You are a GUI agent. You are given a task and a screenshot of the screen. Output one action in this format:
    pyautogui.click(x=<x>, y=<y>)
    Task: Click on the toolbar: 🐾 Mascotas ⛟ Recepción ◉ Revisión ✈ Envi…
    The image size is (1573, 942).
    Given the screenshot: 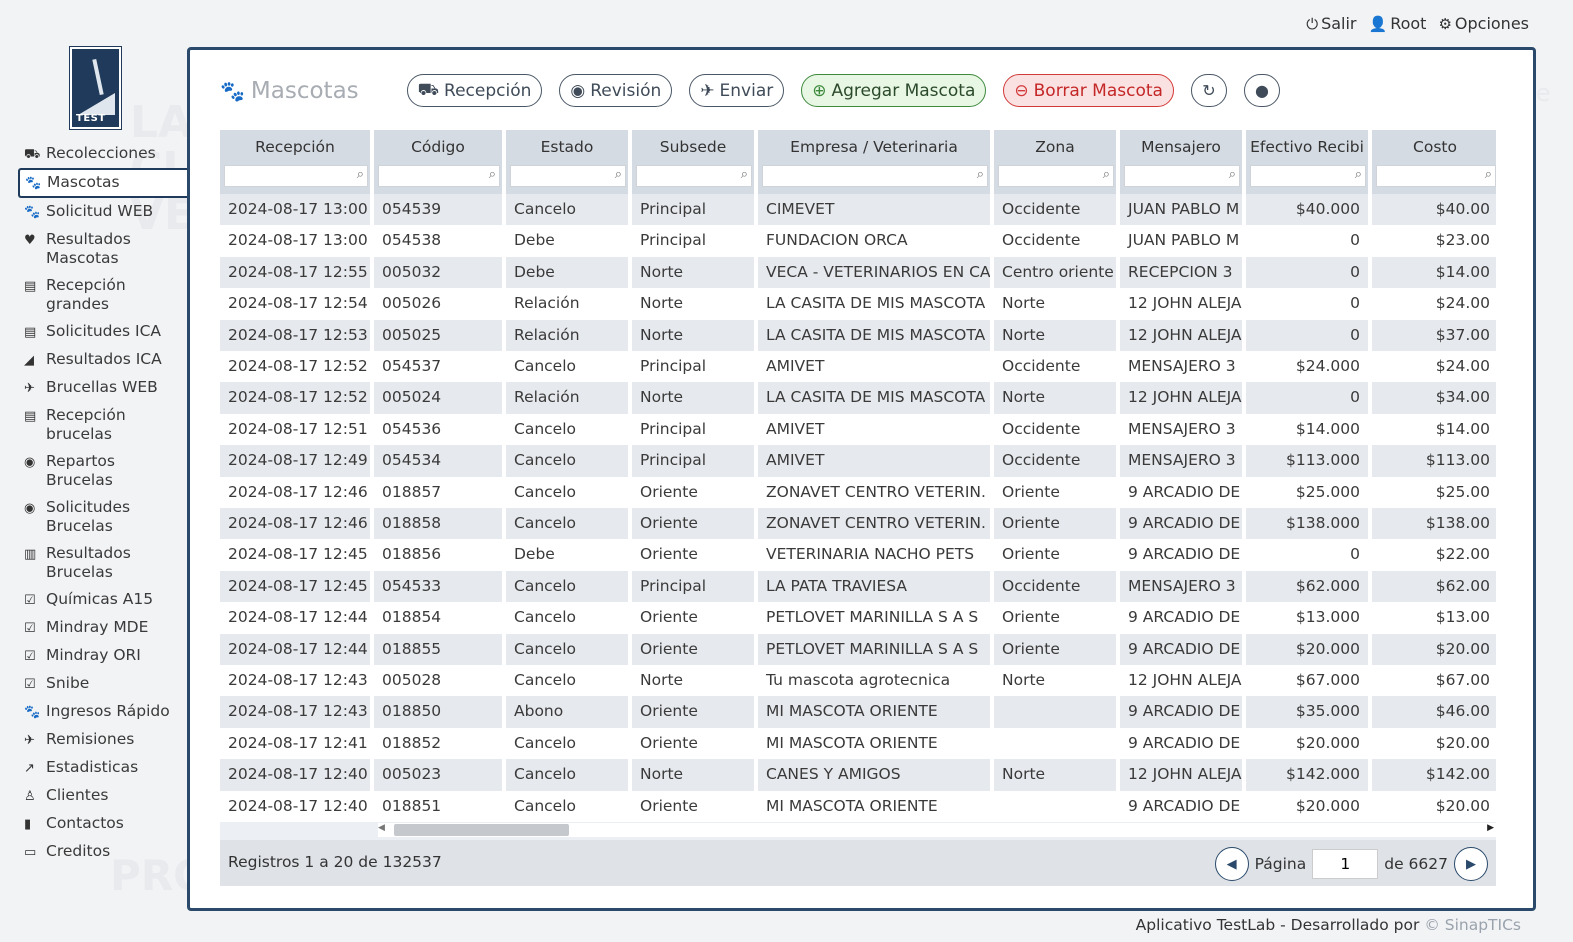 What is the action you would take?
    pyautogui.click(x=758, y=90)
    